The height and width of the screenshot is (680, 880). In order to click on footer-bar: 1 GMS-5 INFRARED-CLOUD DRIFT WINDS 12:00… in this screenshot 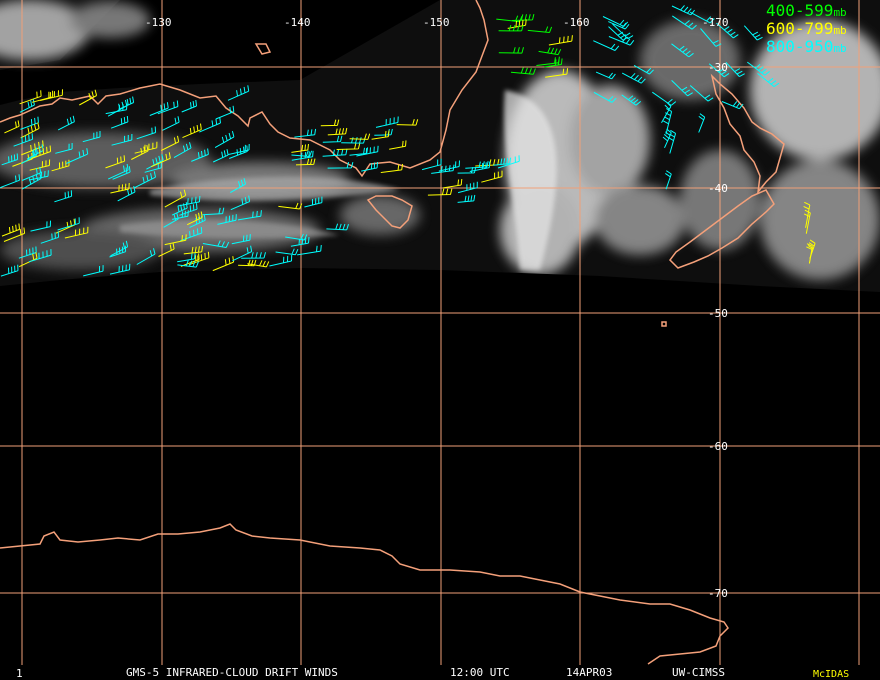, I will do `click(432, 673)`.